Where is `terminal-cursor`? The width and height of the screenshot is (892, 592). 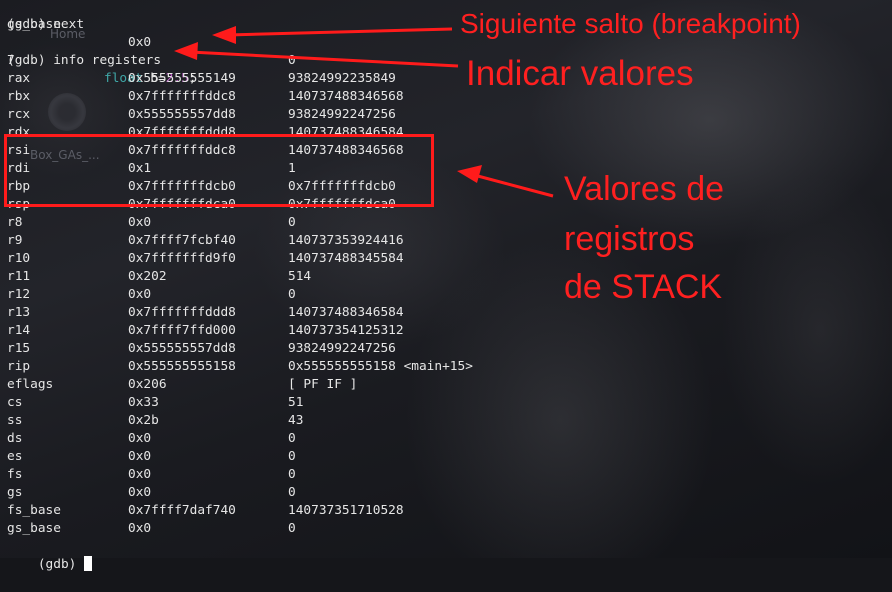 terminal-cursor is located at coordinates (88, 563).